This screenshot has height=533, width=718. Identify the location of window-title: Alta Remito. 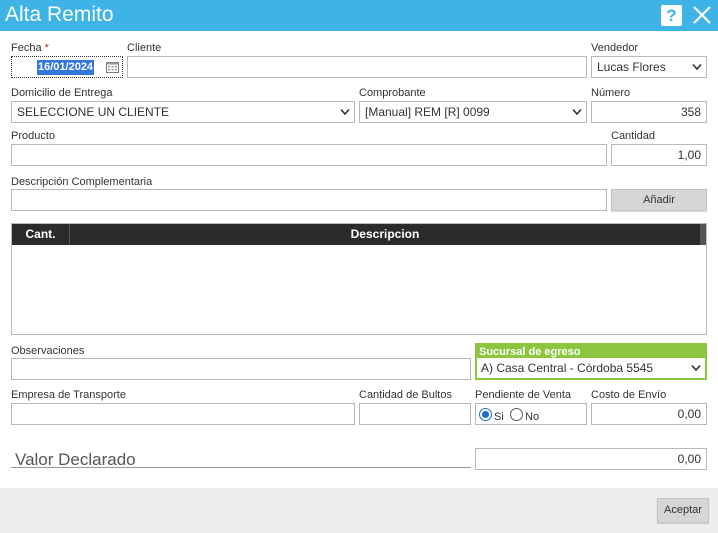
(59, 14).